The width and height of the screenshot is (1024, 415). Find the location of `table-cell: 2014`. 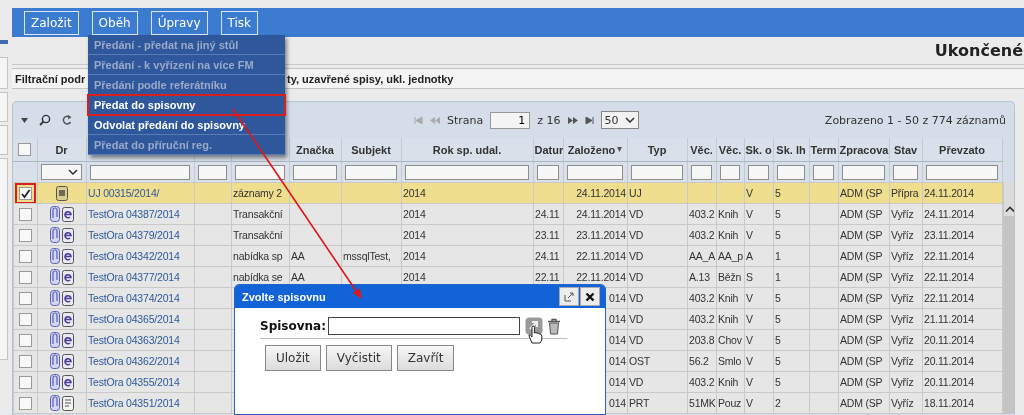

table-cell: 2014 is located at coordinates (467, 193).